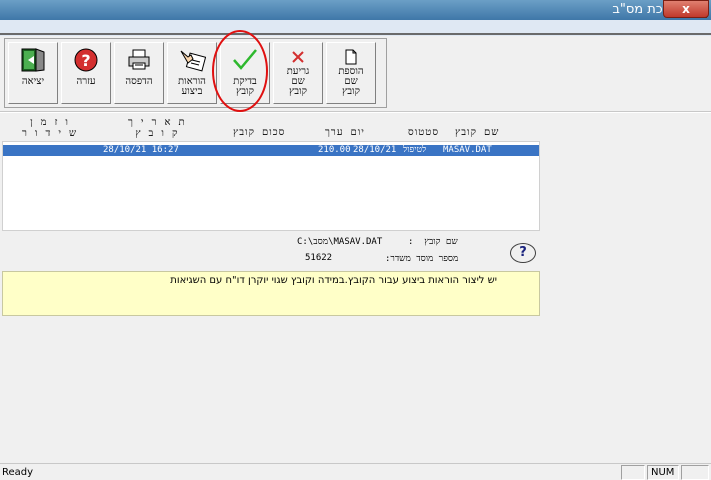 This screenshot has height=480, width=711. I want to click on header-status: סטטוס, so click(424, 132).